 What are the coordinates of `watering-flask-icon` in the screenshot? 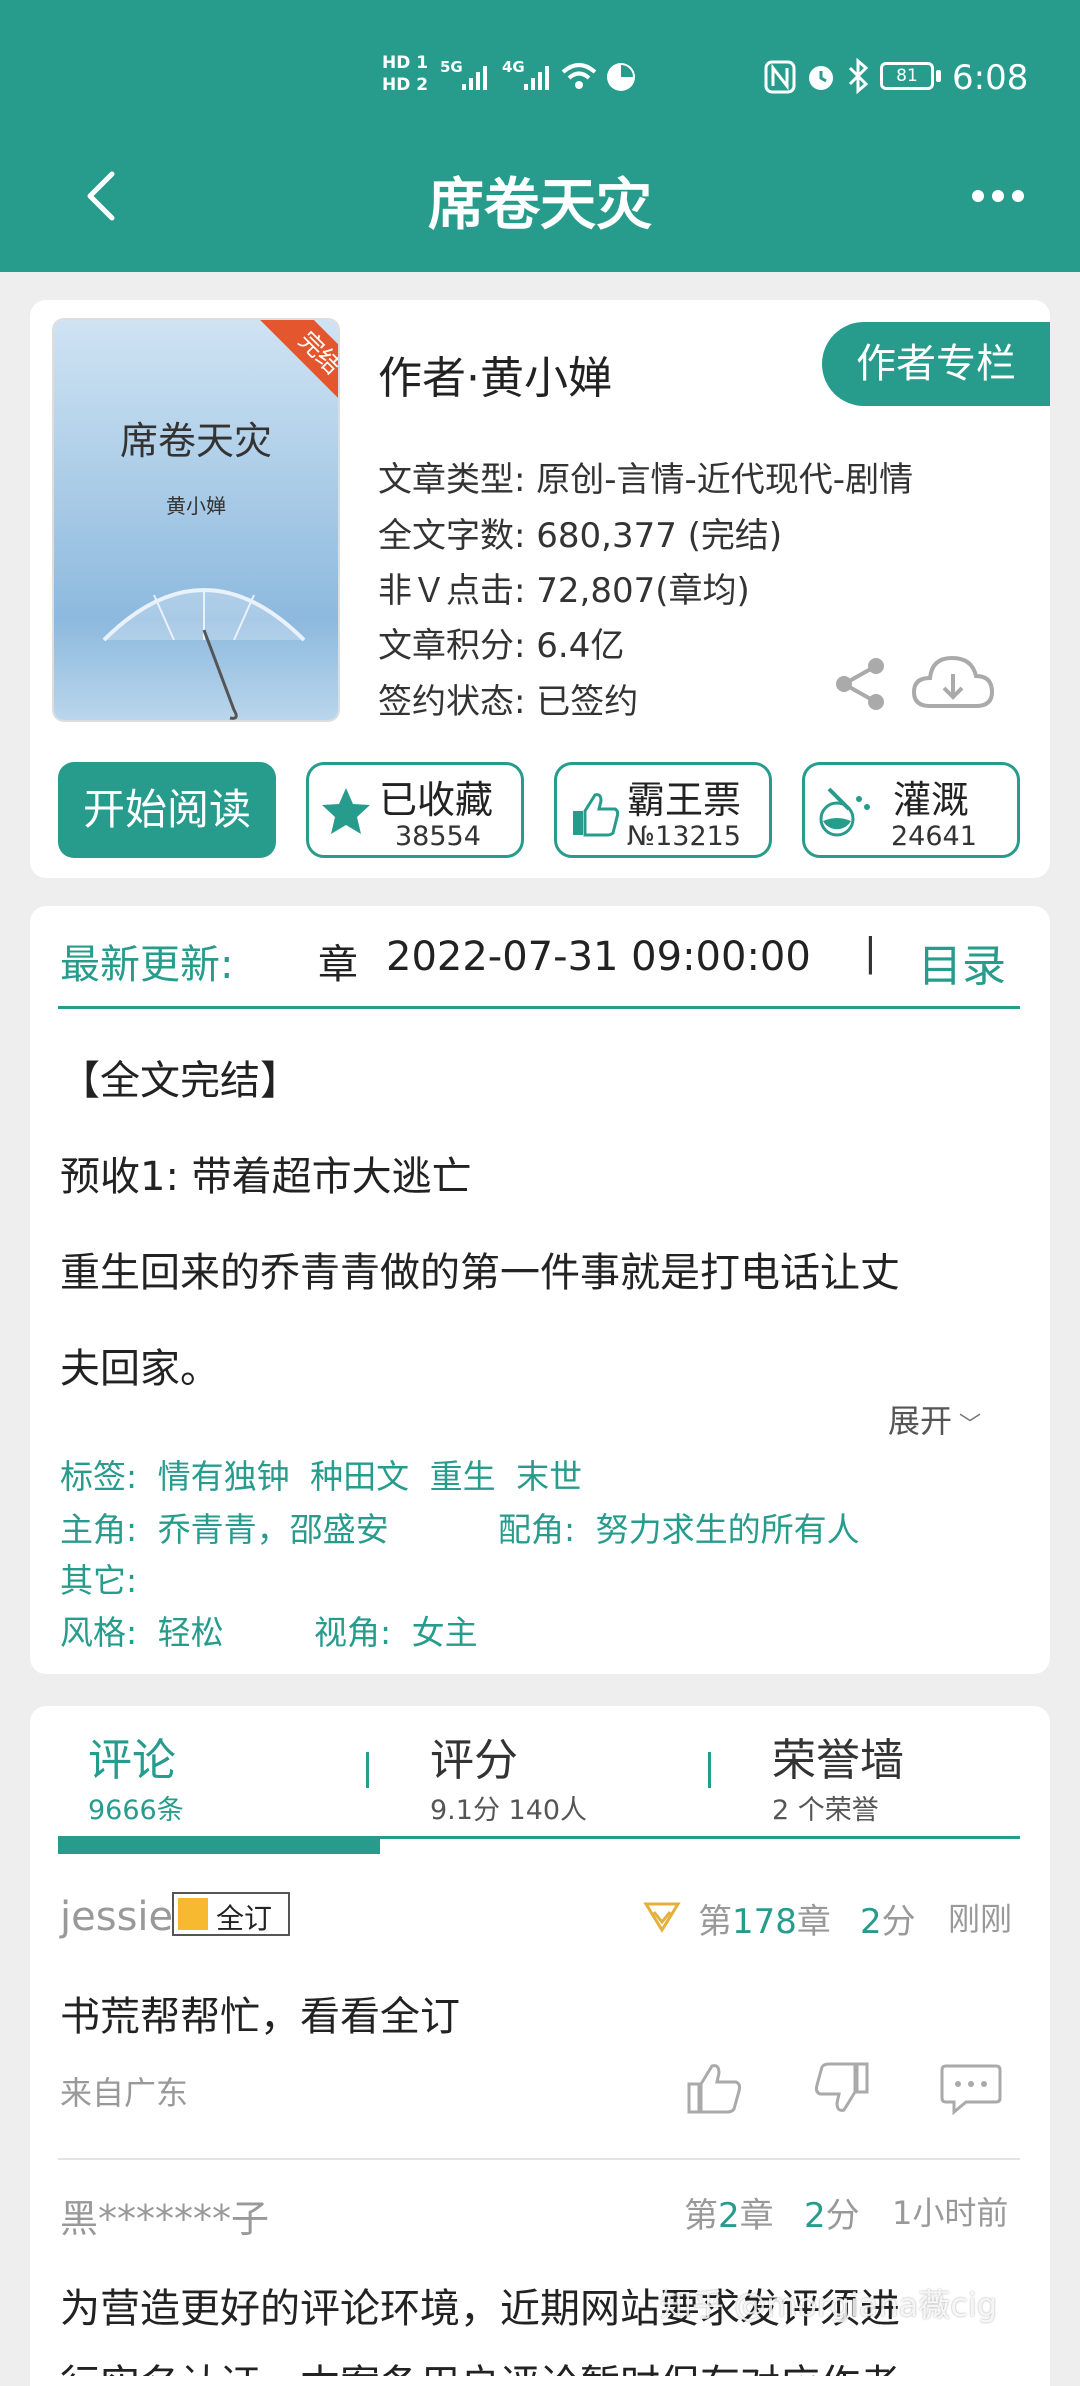 It's located at (844, 812).